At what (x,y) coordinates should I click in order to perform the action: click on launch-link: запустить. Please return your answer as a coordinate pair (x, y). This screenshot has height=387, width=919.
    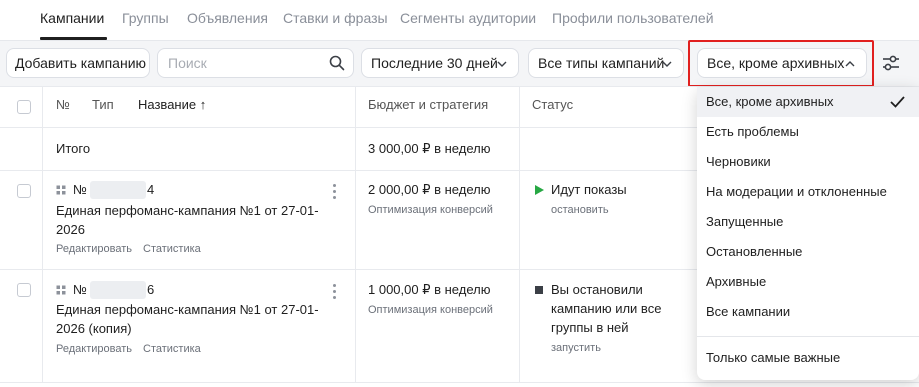
    Looking at the image, I should click on (576, 348).